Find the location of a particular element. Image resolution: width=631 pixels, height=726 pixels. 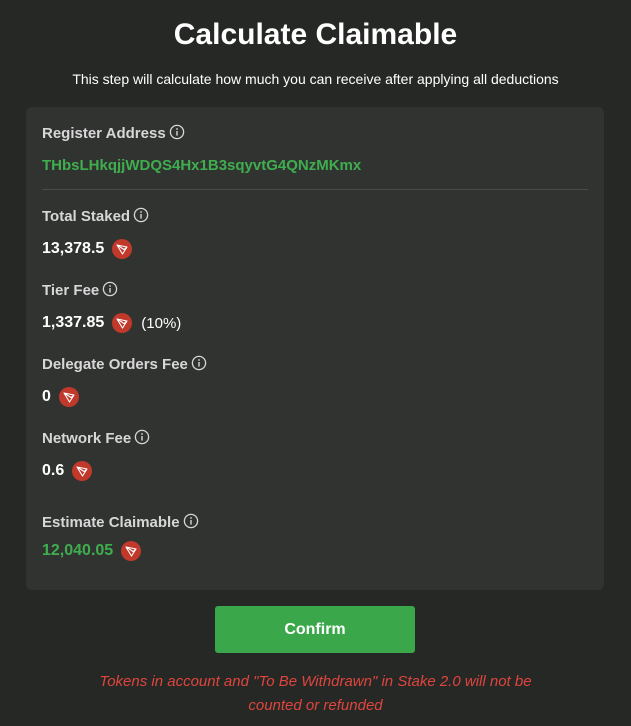

delegate-orders-fee-value: 0 is located at coordinates (46, 396).